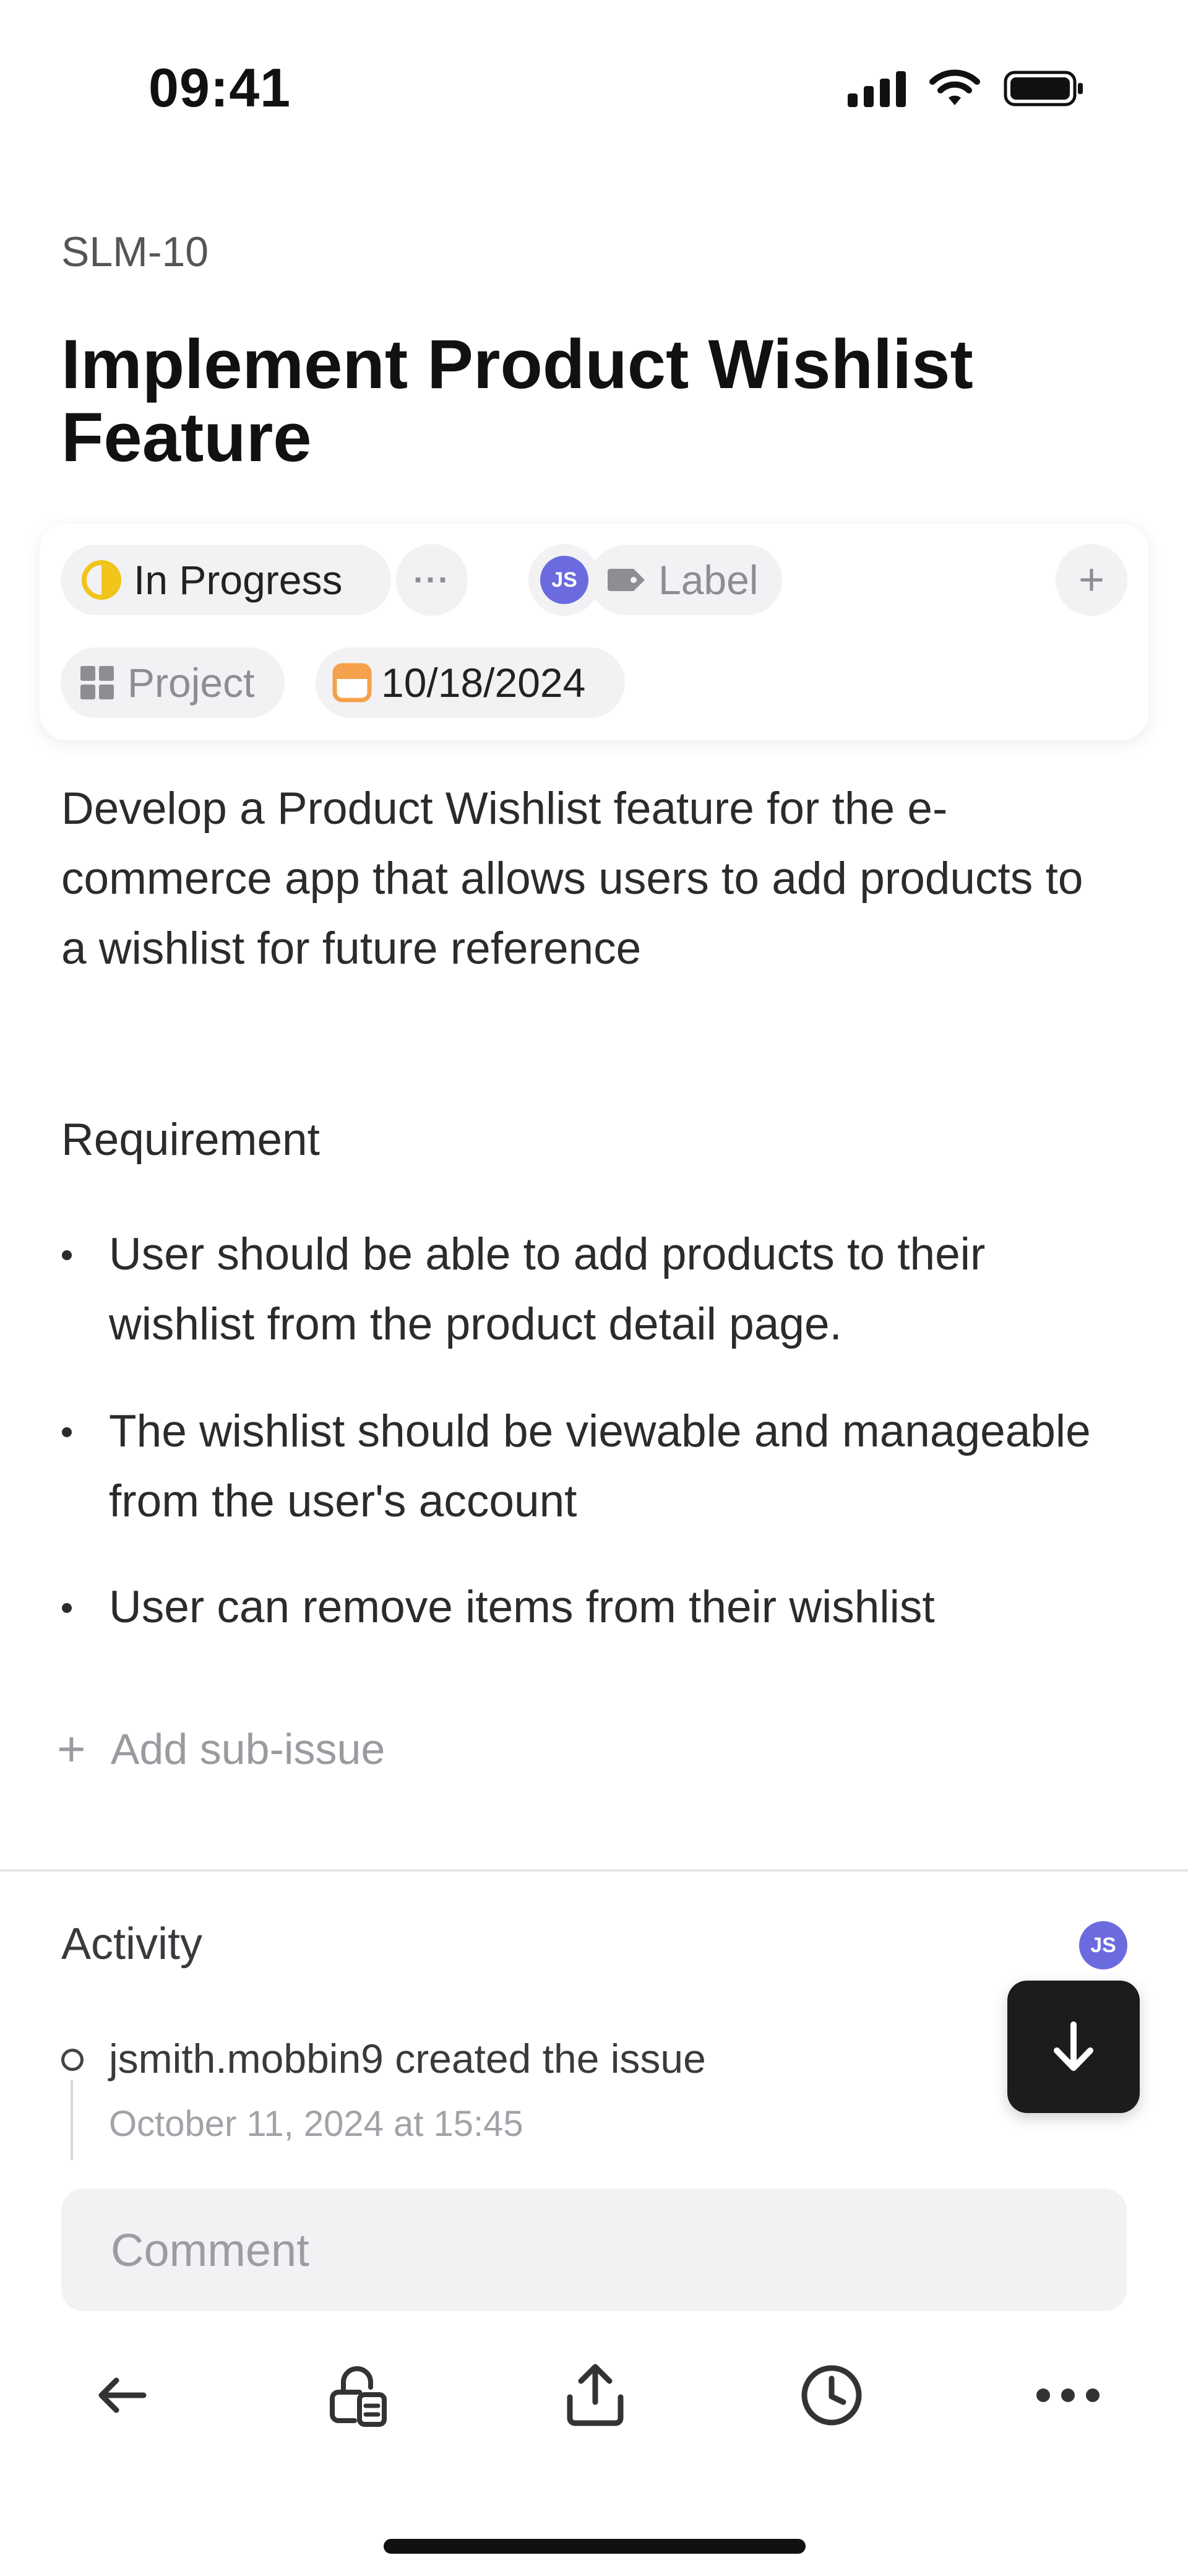  What do you see at coordinates (484, 683) in the screenshot?
I see `due-date-label: 10/18/2024` at bounding box center [484, 683].